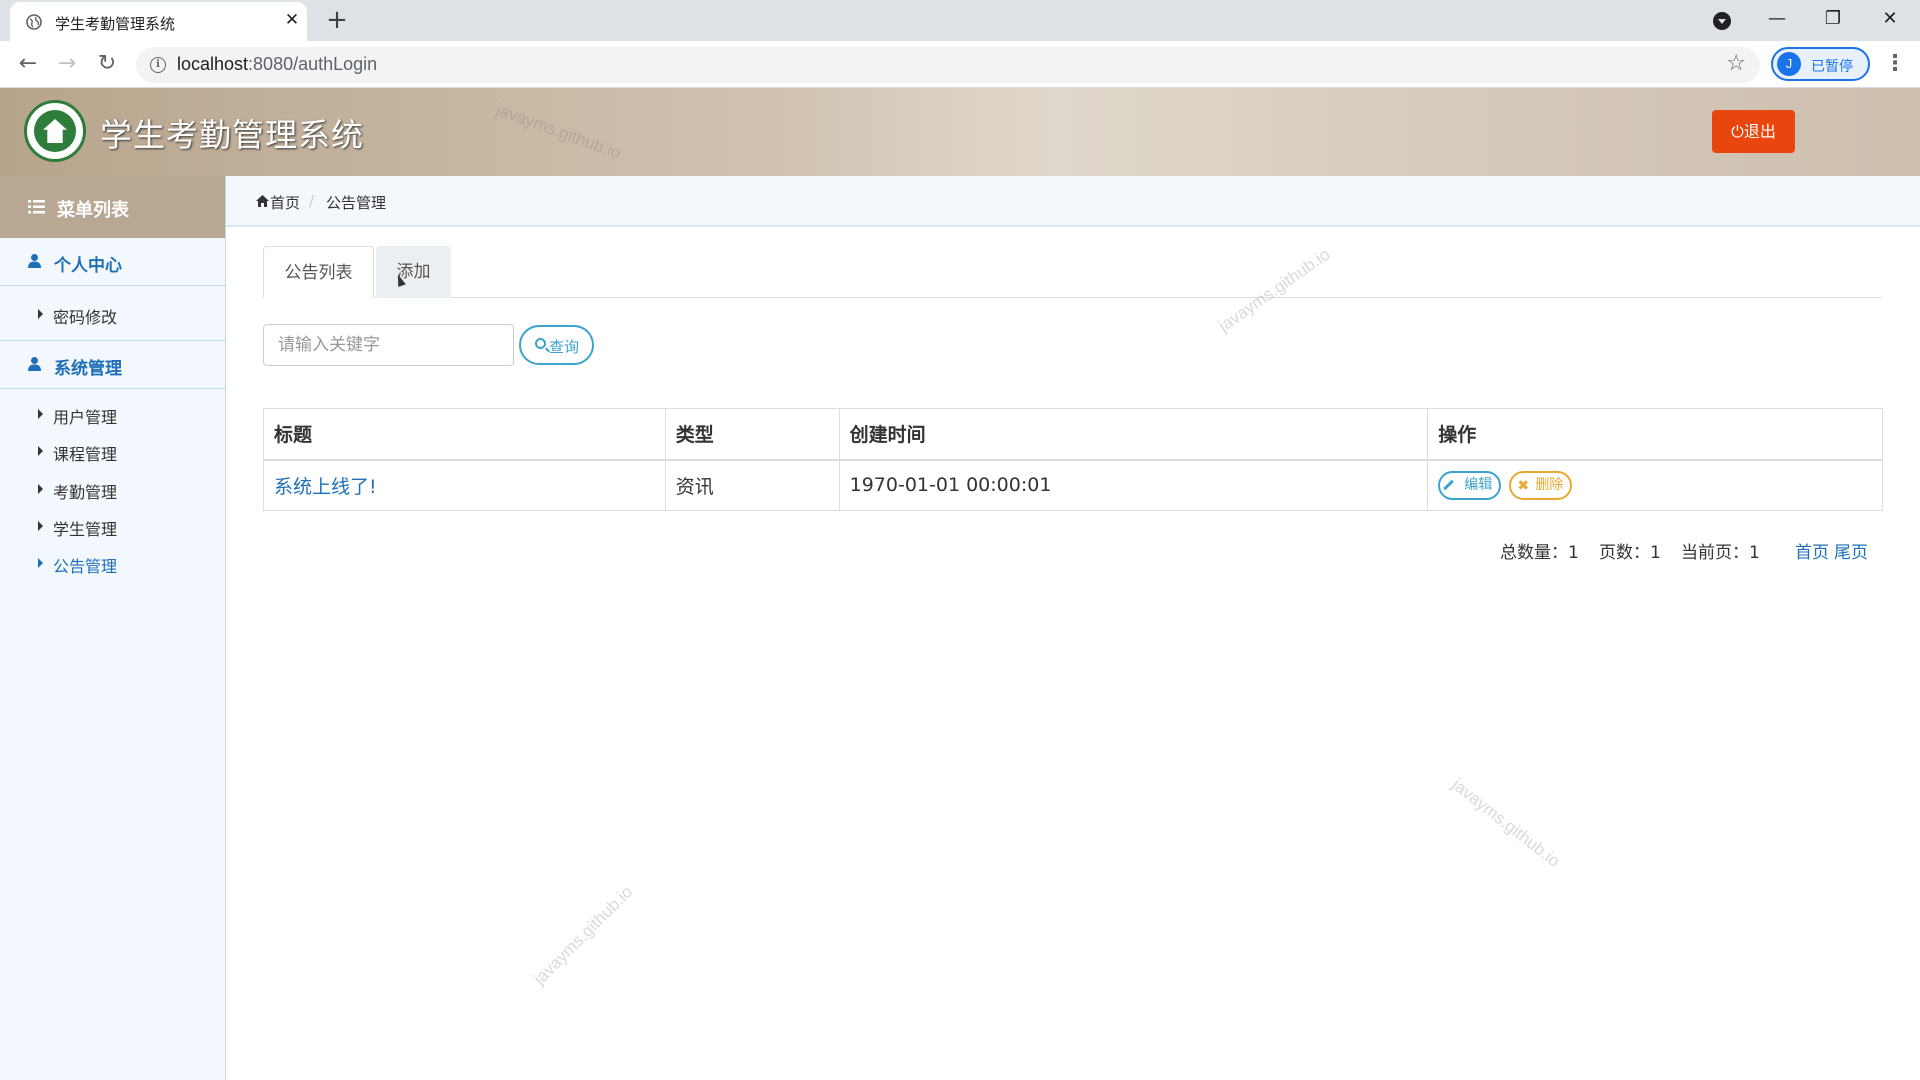  I want to click on tab-announcement-list: 公告列表, so click(318, 272).